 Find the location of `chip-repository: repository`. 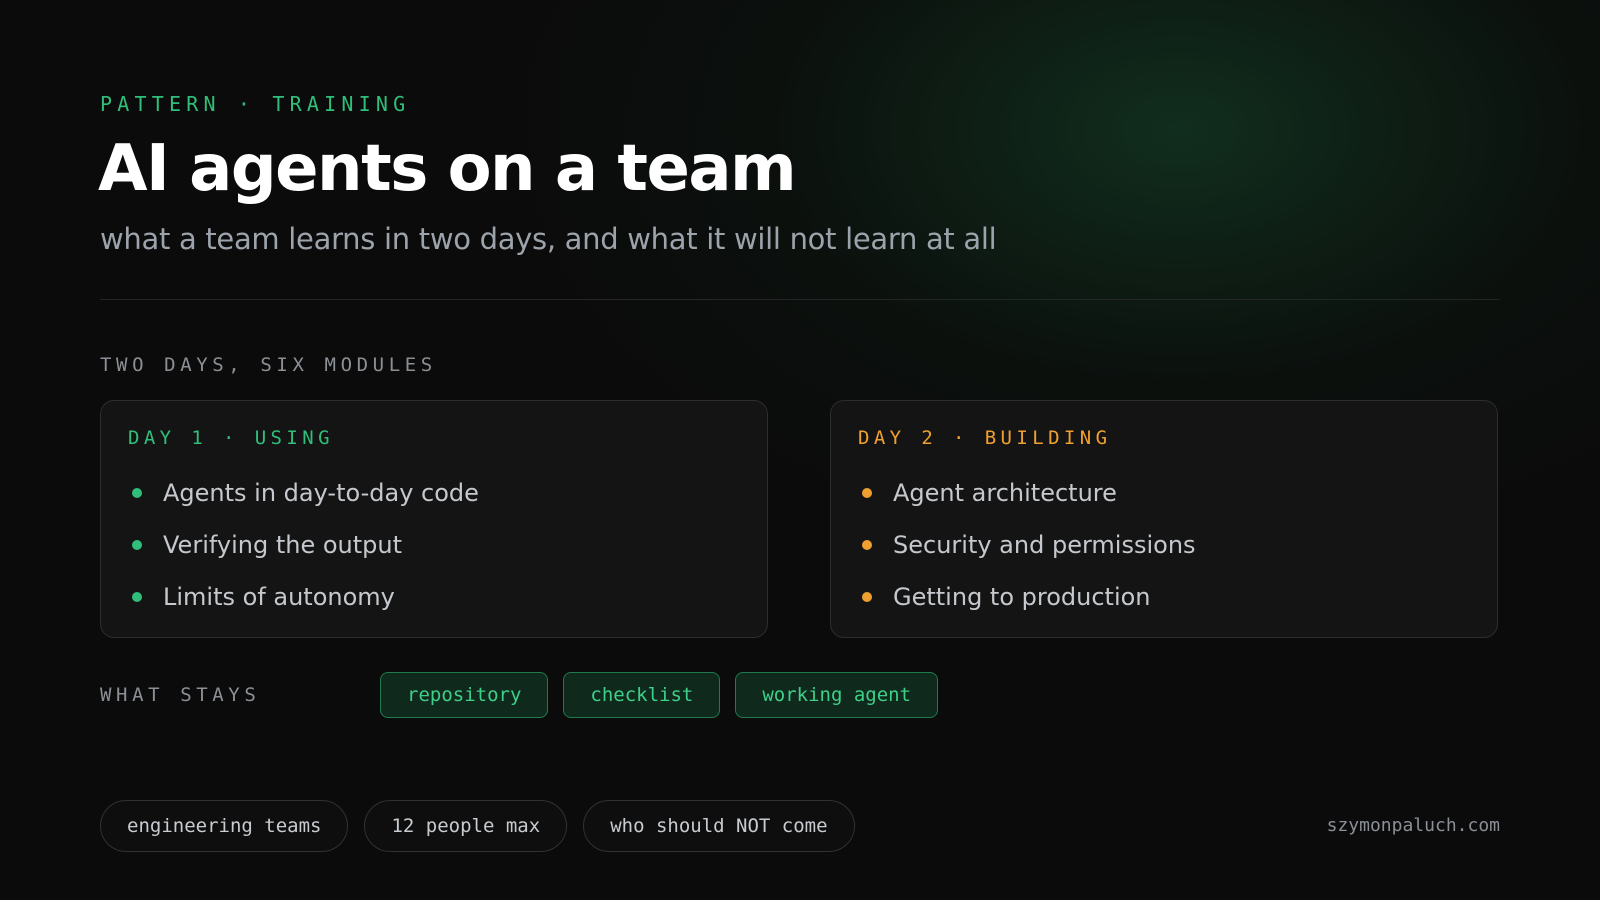

chip-repository: repository is located at coordinates (464, 695).